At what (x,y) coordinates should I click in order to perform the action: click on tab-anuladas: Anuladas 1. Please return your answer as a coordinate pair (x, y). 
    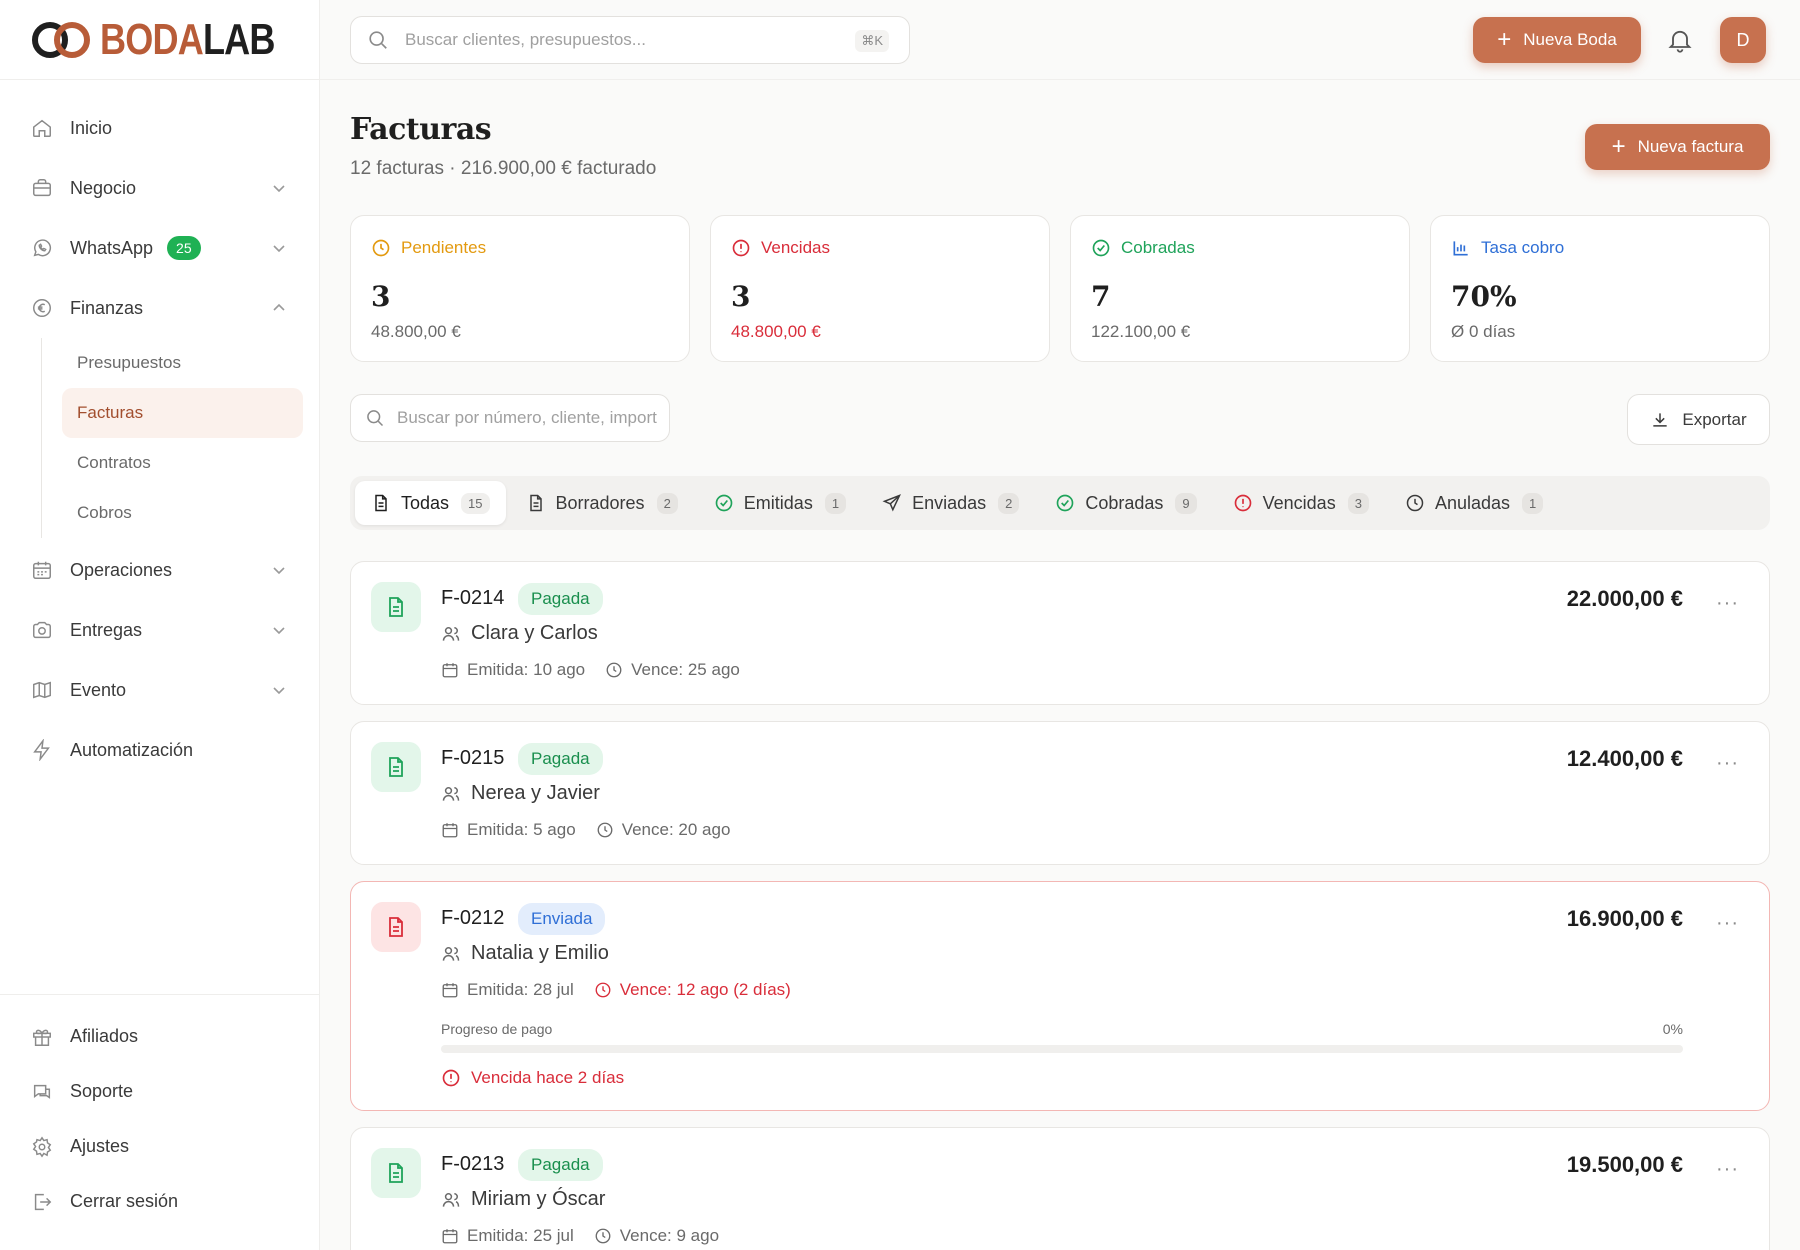
    Looking at the image, I should click on (1474, 503).